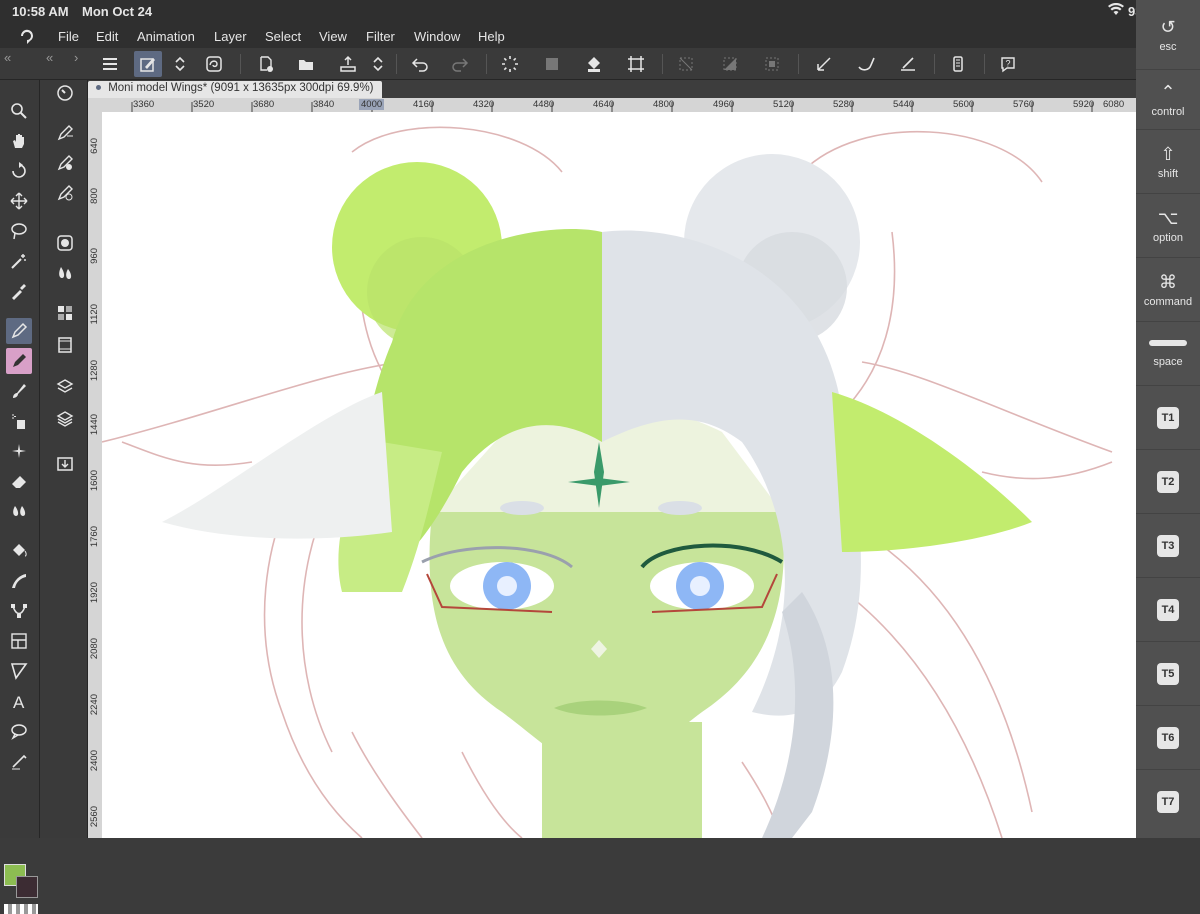  Describe the element at coordinates (19, 391) in the screenshot. I see `brush-icon` at that location.